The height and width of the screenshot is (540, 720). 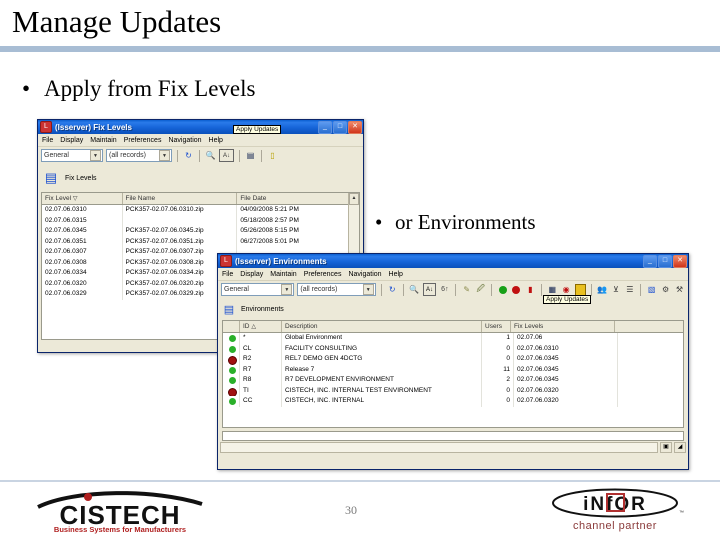 What do you see at coordinates (261, 326) in the screenshot?
I see `col-id: ID △` at bounding box center [261, 326].